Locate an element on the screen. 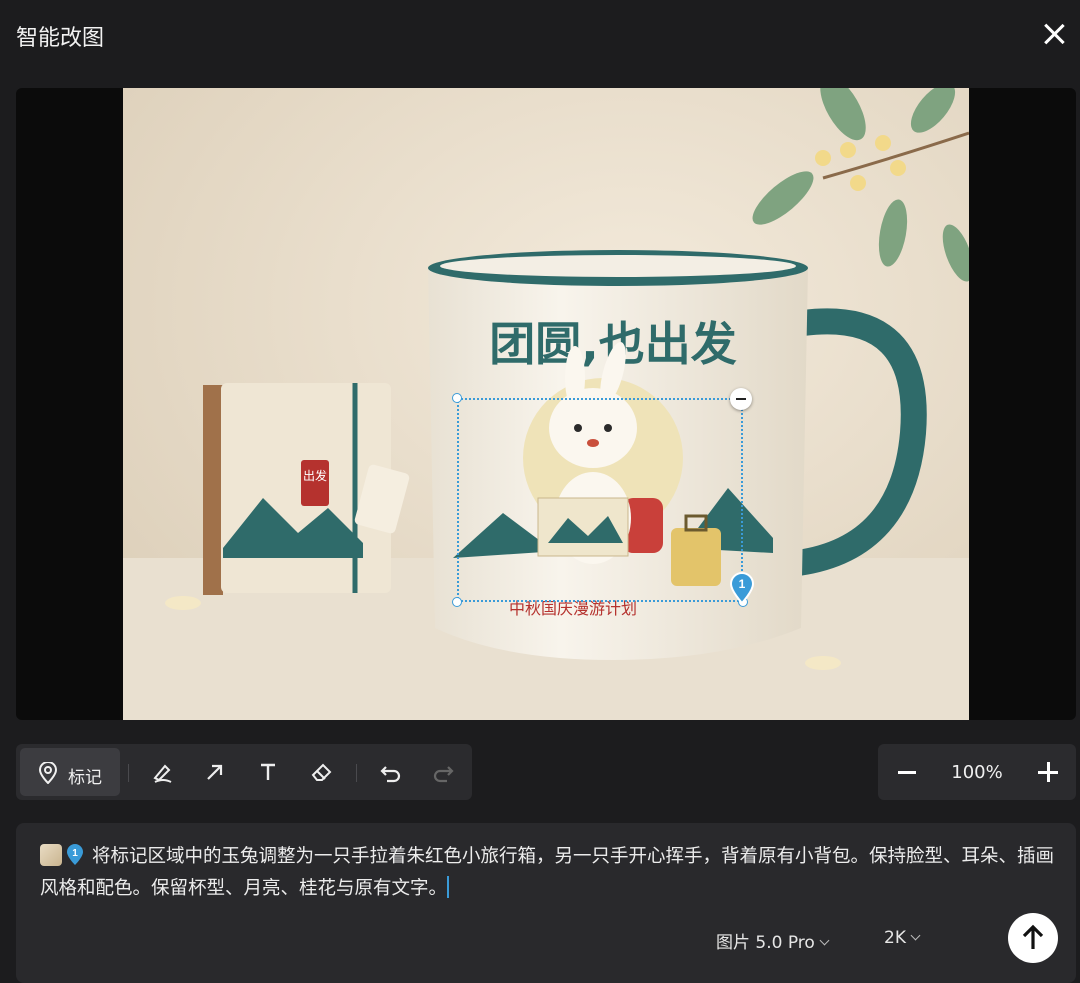 The height and width of the screenshot is (983, 1080). location-pin-icon is located at coordinates (48, 773).